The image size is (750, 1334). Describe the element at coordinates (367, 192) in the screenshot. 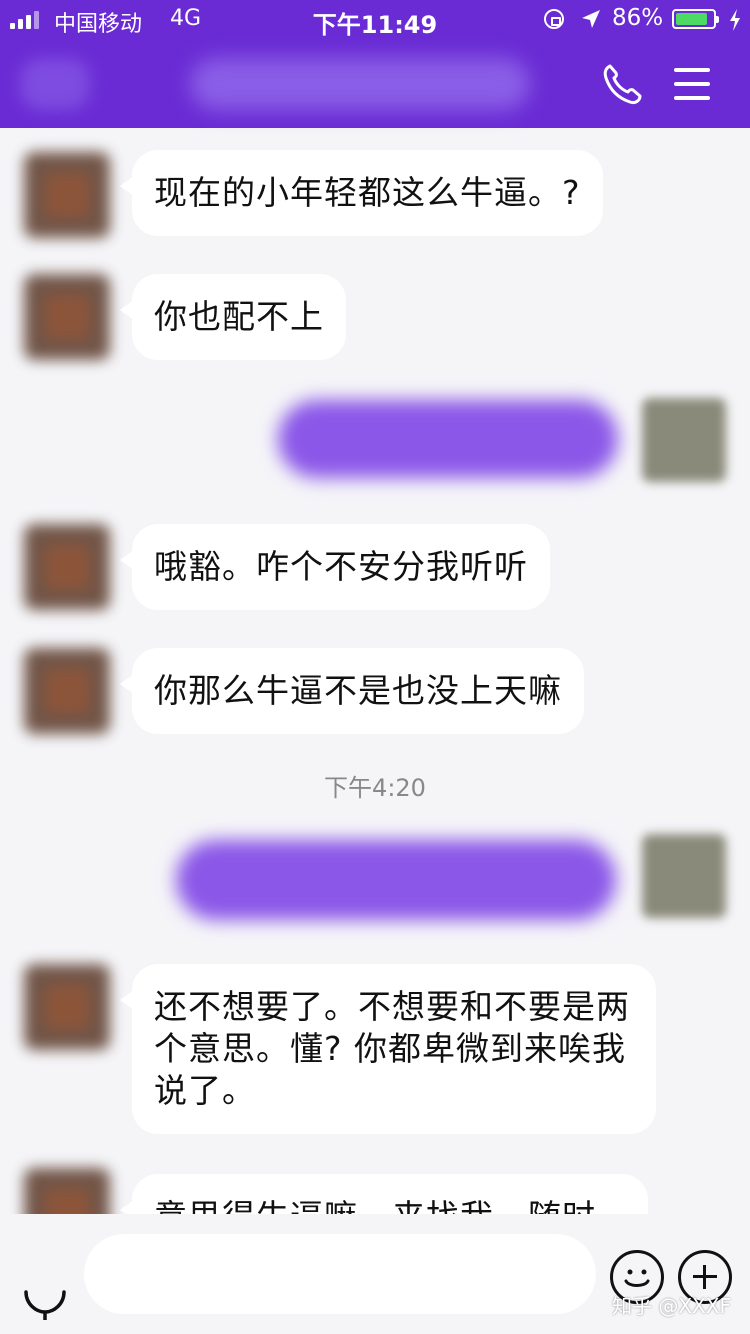

I see `message-text: 现在的小年轻都这么牛逼。?` at that location.